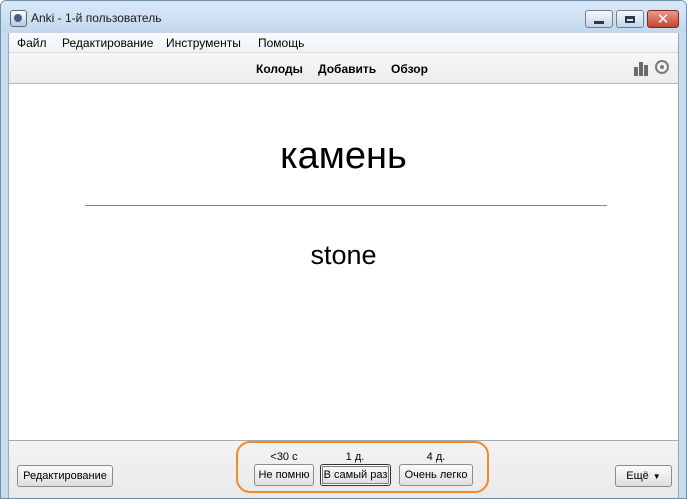 This screenshot has height=499, width=687. Describe the element at coordinates (662, 67) in the screenshot. I see `sync-icon` at that location.